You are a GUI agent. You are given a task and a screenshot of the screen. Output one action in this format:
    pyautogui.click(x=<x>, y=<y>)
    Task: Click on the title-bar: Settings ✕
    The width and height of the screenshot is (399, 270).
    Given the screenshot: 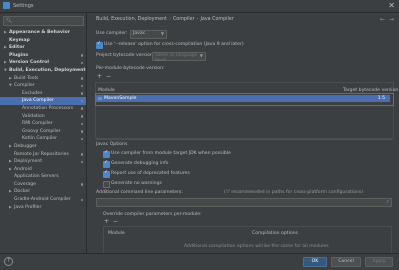 What is the action you would take?
    pyautogui.click(x=199, y=6)
    